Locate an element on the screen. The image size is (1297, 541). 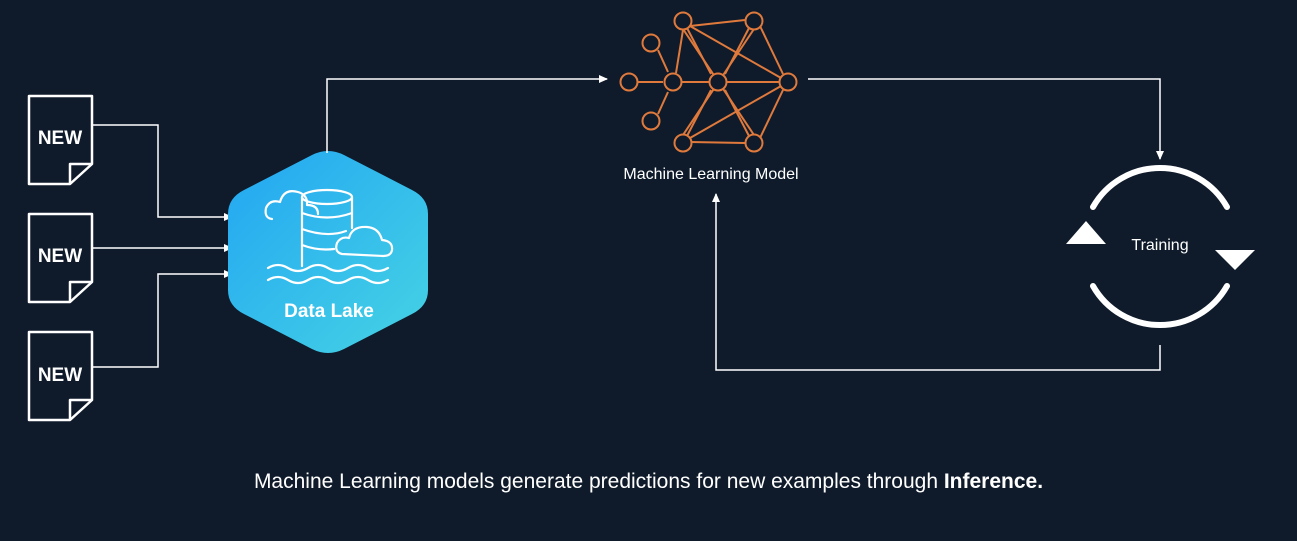
connector-model-to-training is located at coordinates (986, 119).